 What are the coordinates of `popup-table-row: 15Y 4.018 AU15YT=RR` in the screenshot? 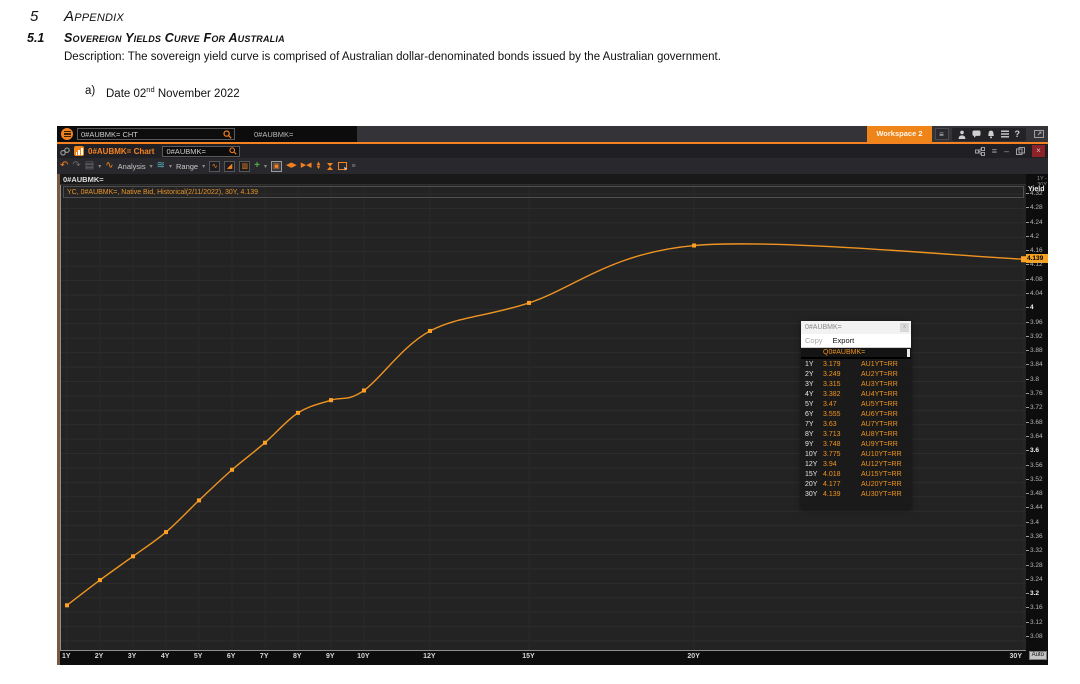 It's located at (856, 474).